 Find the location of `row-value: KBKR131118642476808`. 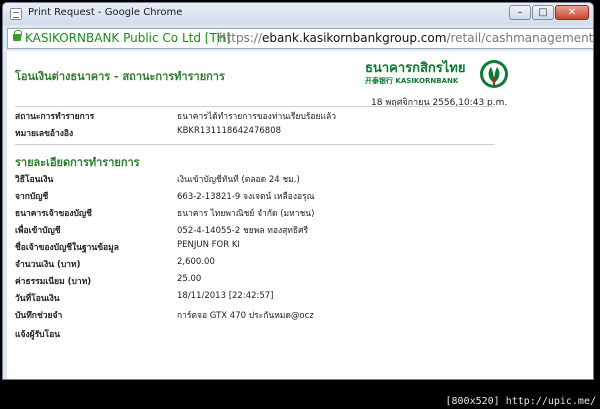

row-value: KBKR131118642476808 is located at coordinates (229, 131).